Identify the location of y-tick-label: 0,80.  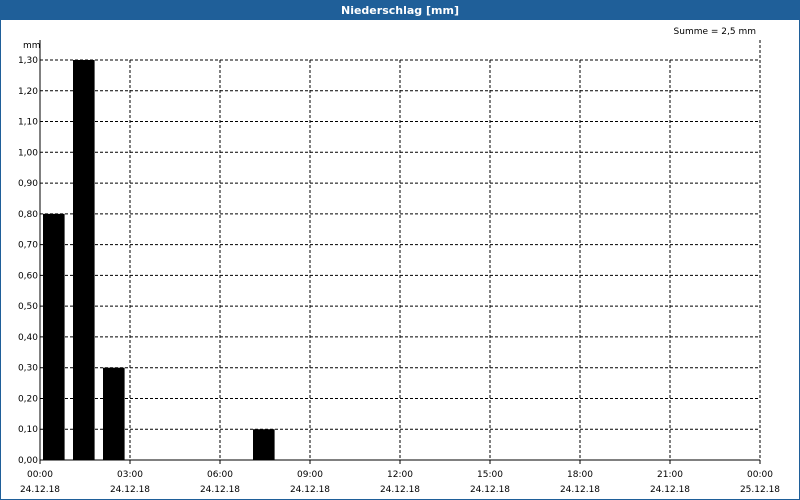
(28, 215).